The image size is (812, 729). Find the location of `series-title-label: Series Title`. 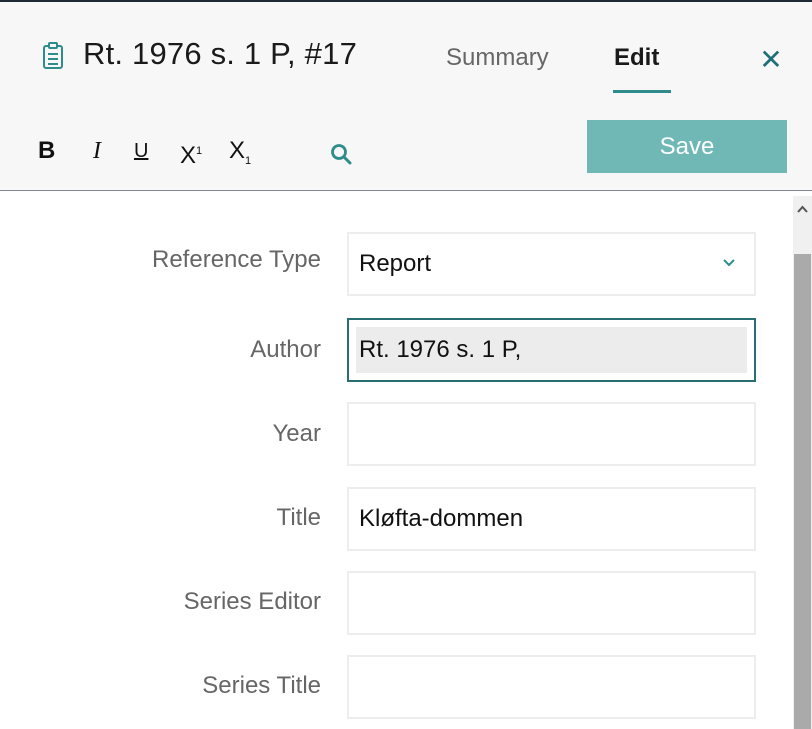

series-title-label: Series Title is located at coordinates (261, 685).